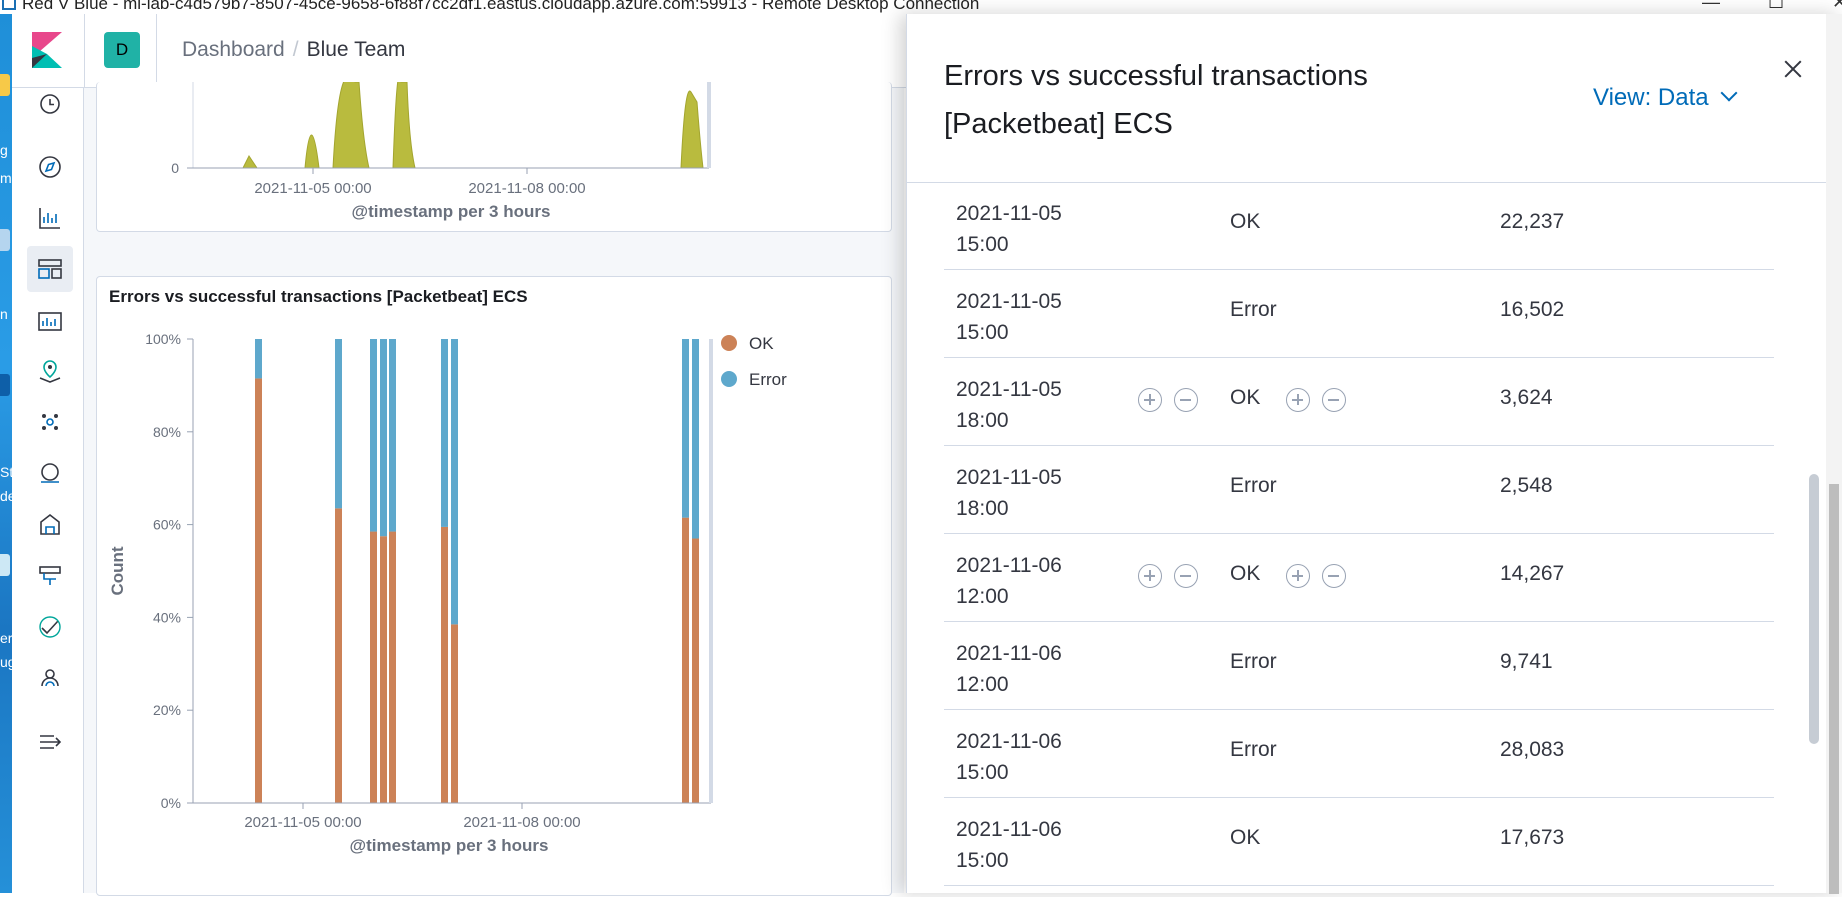 The width and height of the screenshot is (1842, 897). Describe the element at coordinates (1793, 70) in the screenshot. I see `close-flyout-button` at that location.